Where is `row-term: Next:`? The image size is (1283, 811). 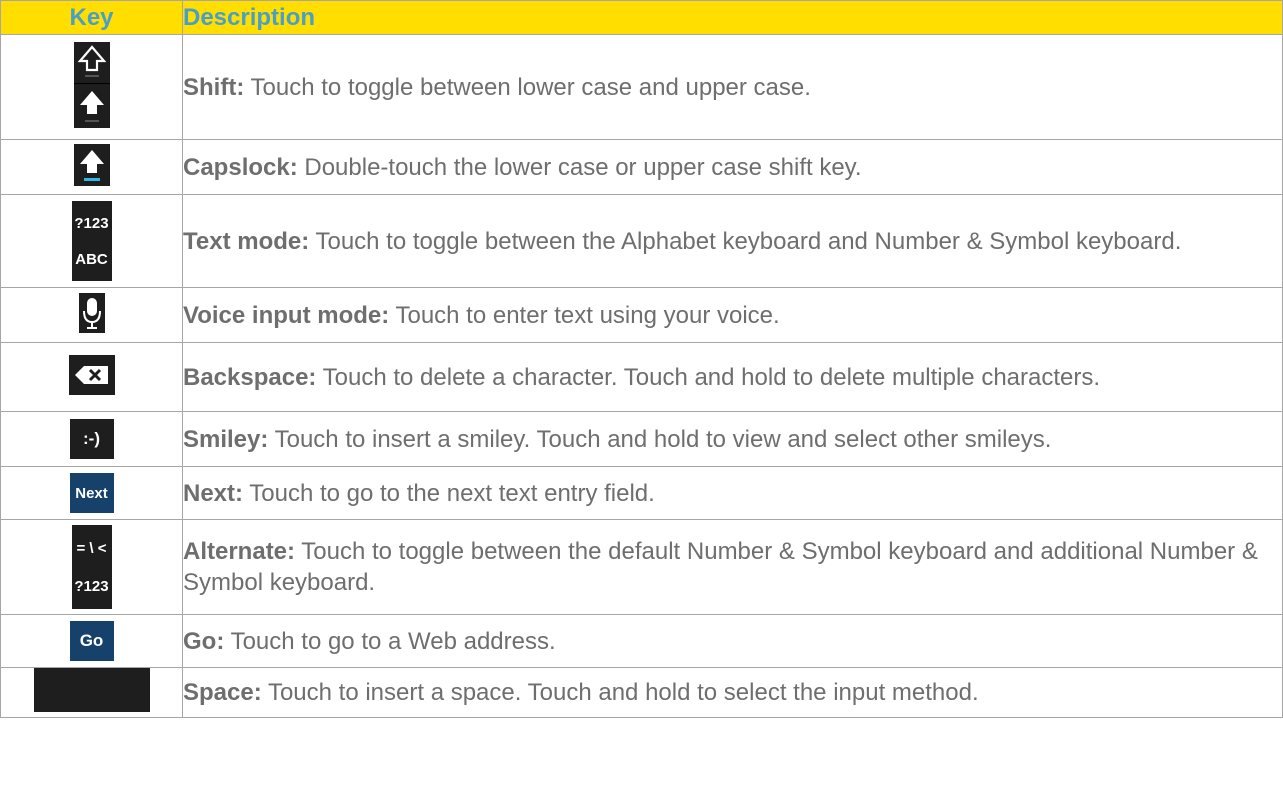
row-term: Next: is located at coordinates (213, 493).